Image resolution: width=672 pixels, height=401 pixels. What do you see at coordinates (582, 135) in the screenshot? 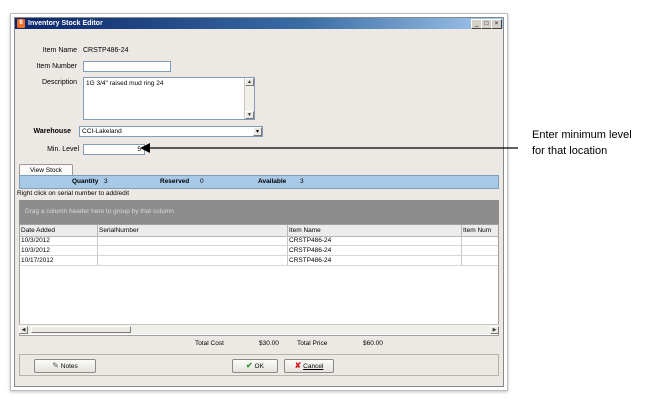
I see `annotation-line-1: Enter minimum level` at bounding box center [582, 135].